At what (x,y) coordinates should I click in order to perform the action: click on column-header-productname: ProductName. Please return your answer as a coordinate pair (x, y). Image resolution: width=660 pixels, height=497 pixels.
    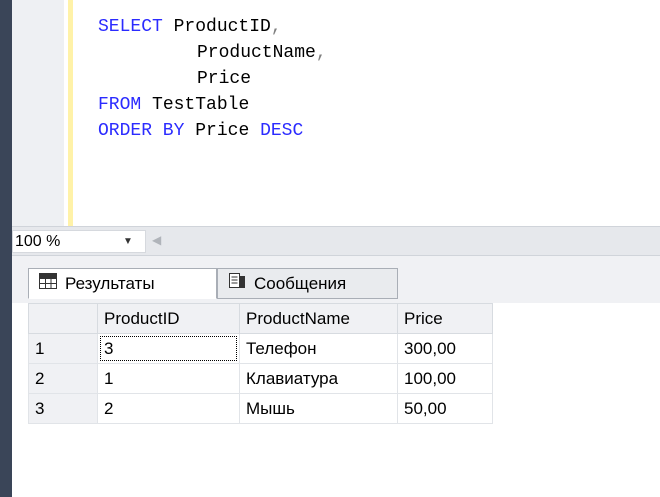
    Looking at the image, I should click on (318, 318).